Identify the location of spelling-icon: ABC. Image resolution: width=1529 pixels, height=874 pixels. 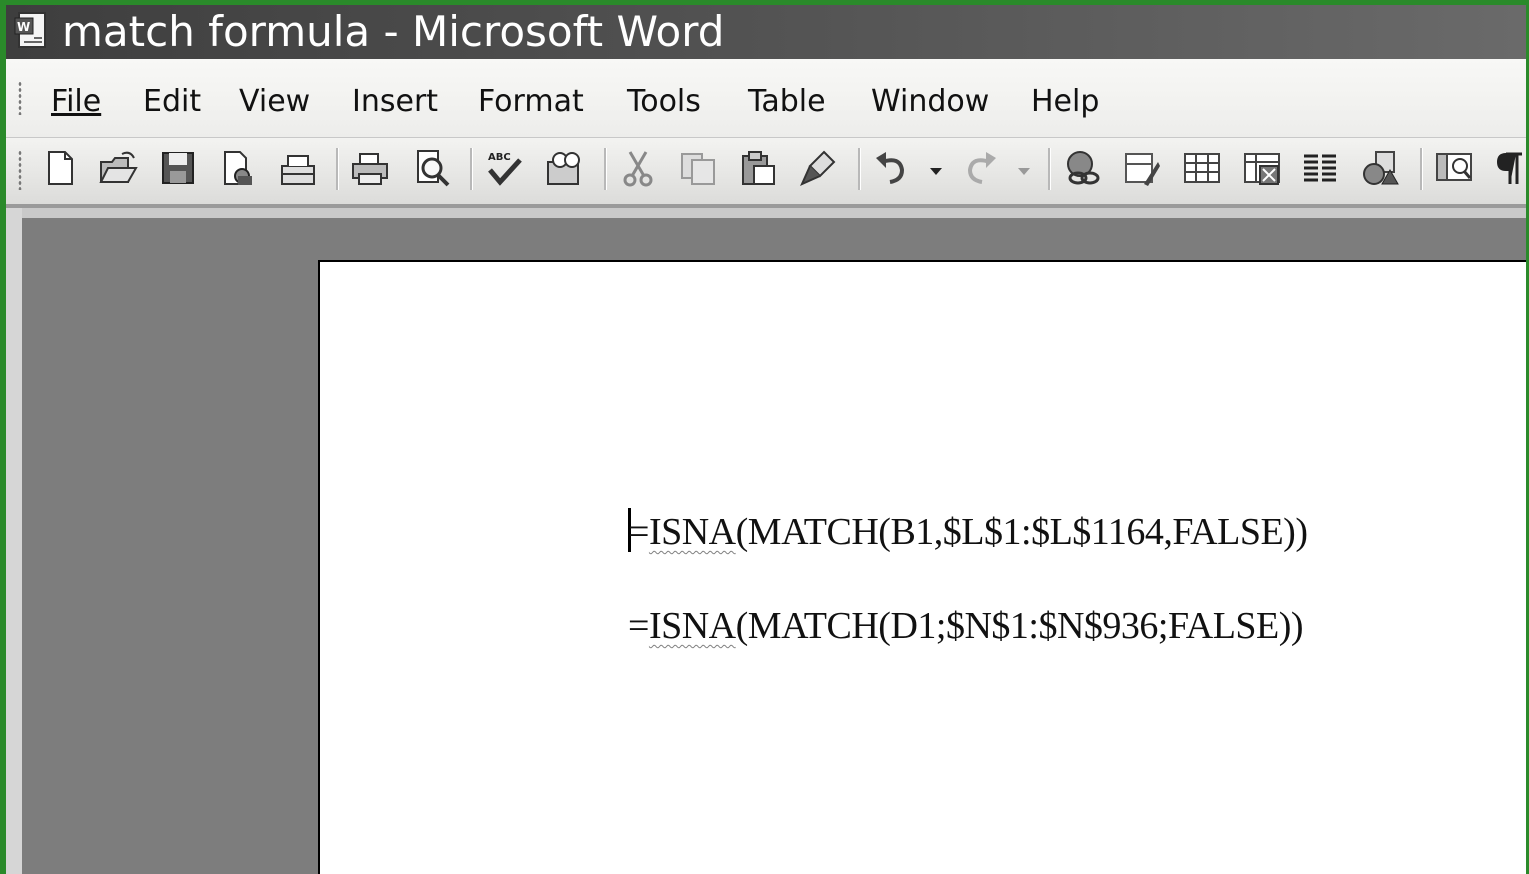
(504, 168).